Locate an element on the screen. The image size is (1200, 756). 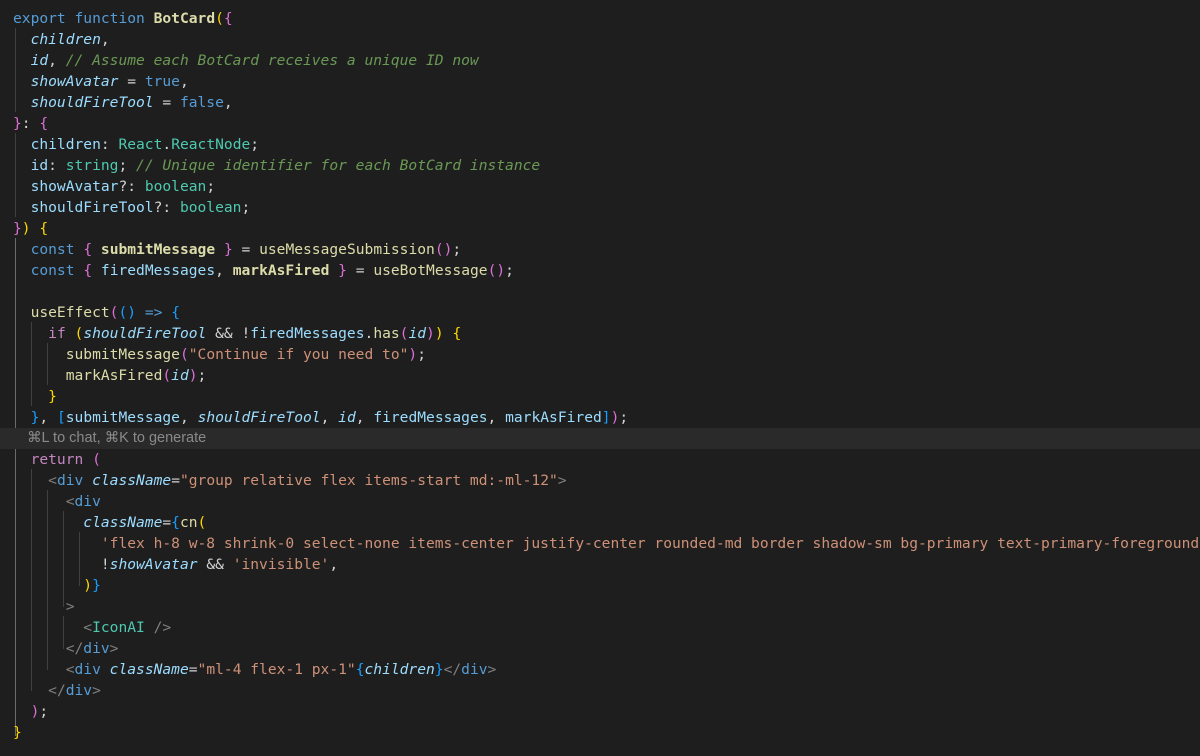
code-line: ); is located at coordinates (600, 711).